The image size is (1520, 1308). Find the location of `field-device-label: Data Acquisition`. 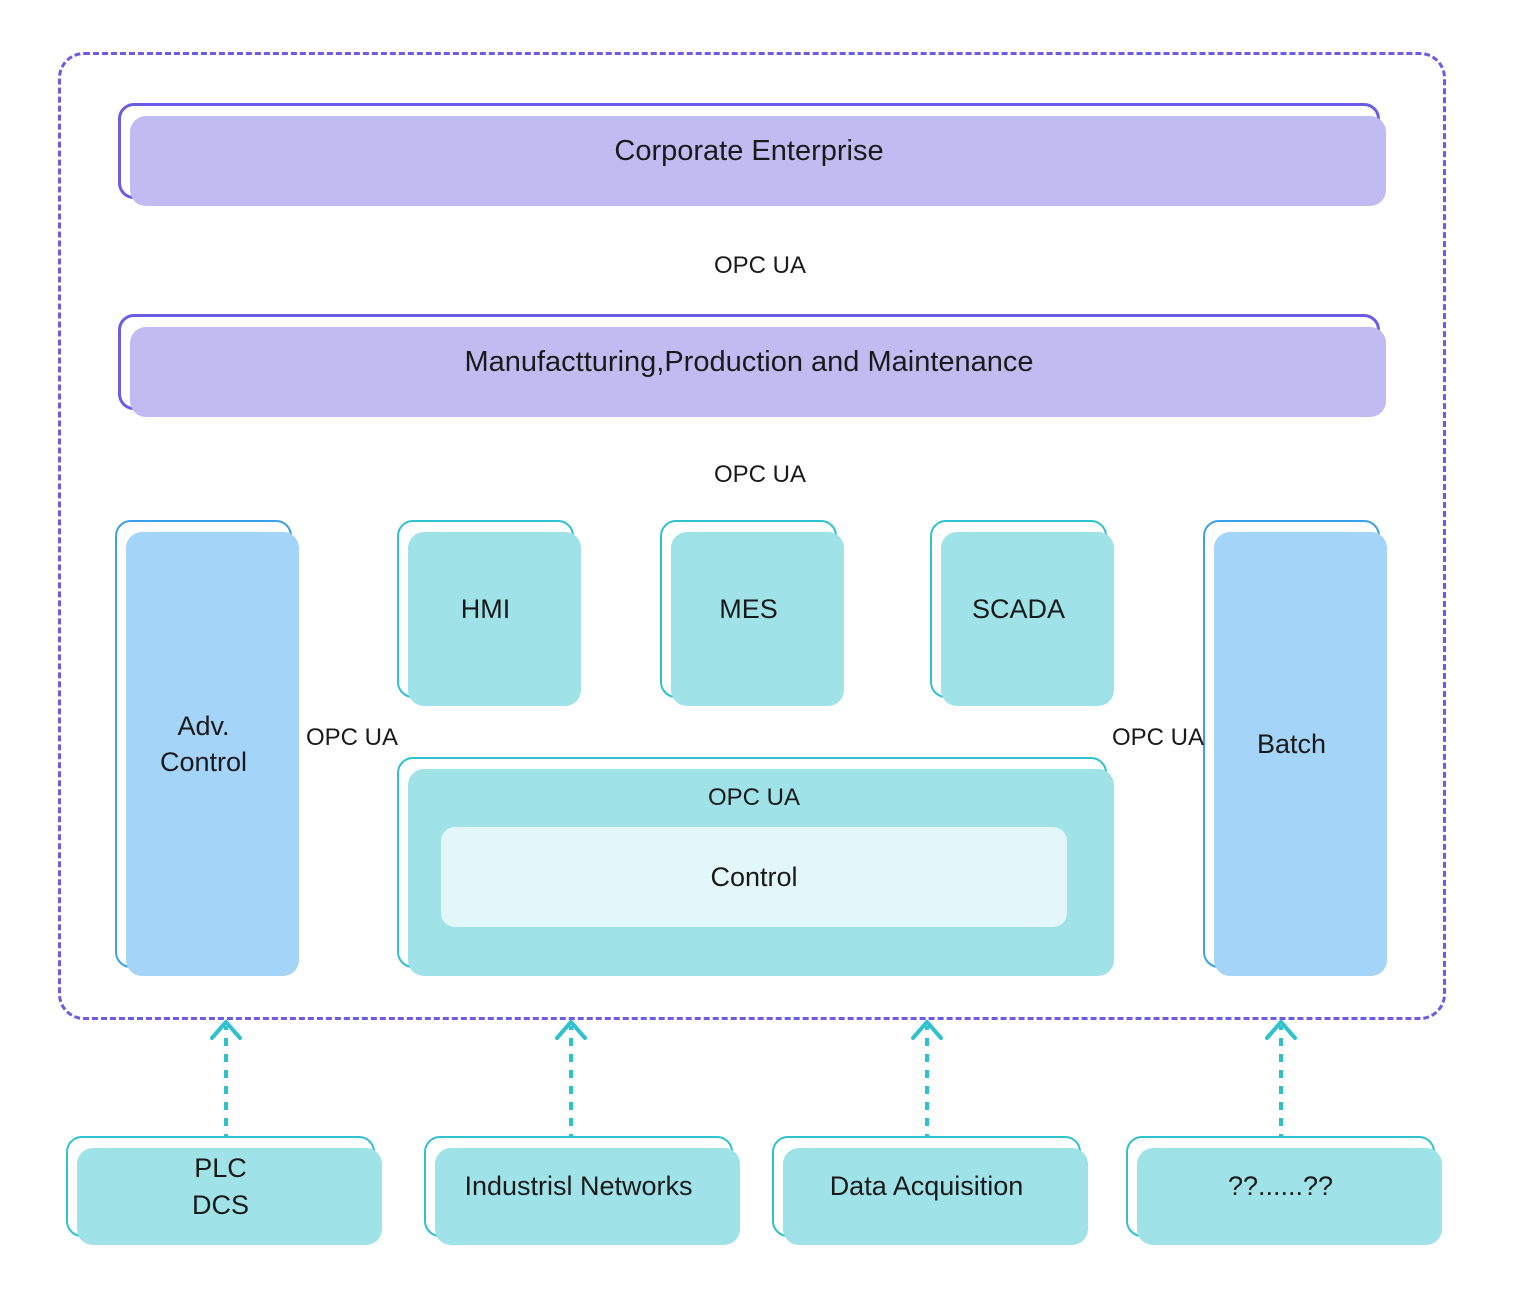

field-device-label: Data Acquisition is located at coordinates (926, 1186).